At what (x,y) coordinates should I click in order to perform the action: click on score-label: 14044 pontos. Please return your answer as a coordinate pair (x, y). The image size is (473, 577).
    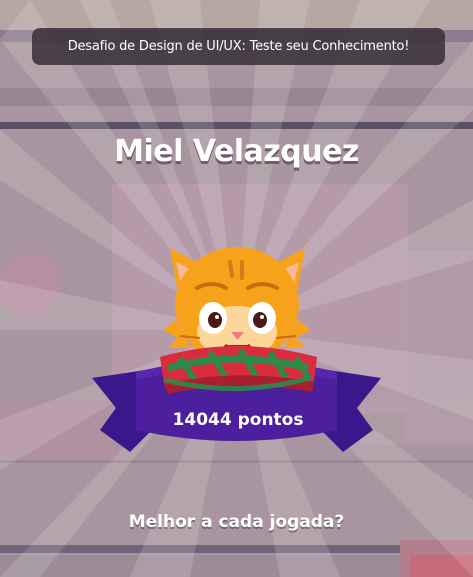
    Looking at the image, I should click on (238, 420).